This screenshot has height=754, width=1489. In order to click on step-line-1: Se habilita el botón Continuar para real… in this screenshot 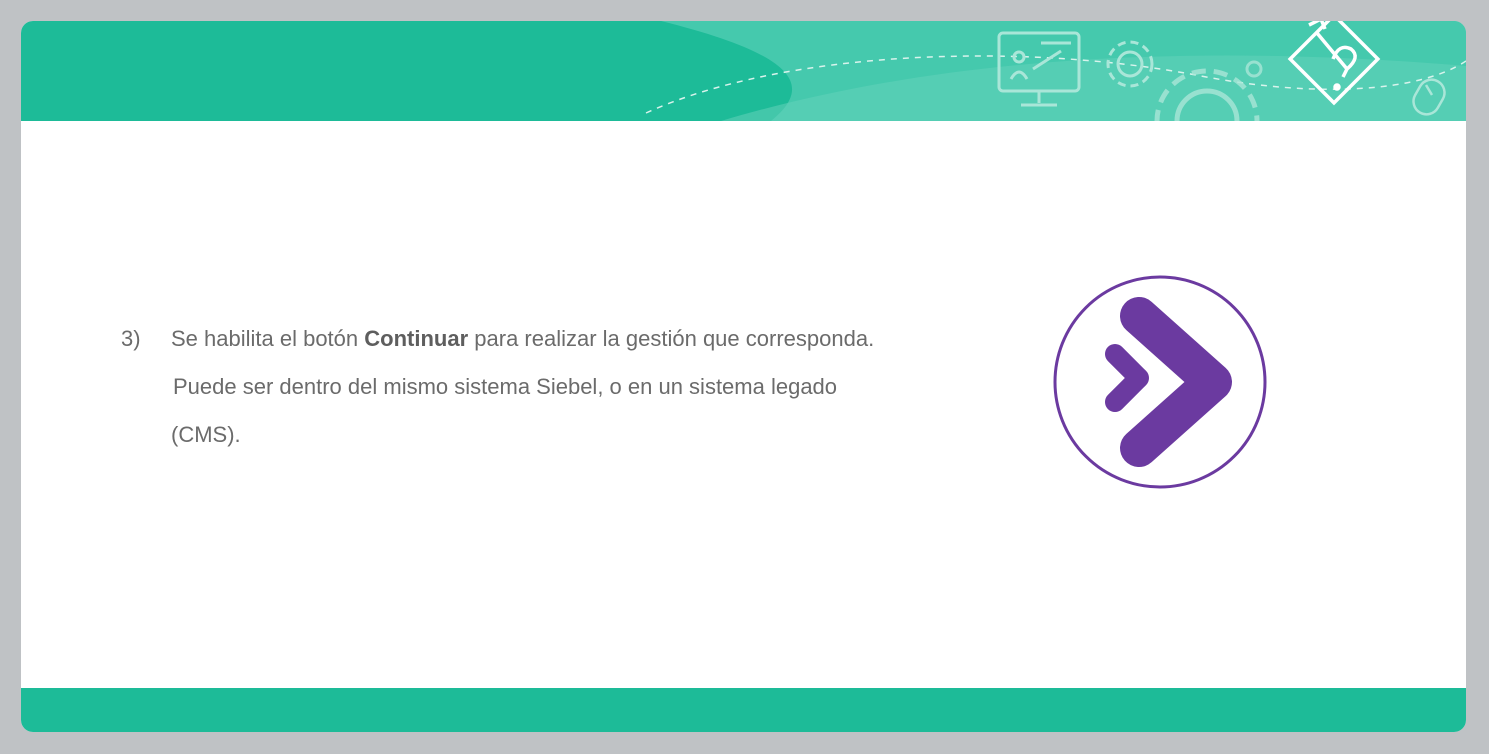, I will do `click(551, 339)`.